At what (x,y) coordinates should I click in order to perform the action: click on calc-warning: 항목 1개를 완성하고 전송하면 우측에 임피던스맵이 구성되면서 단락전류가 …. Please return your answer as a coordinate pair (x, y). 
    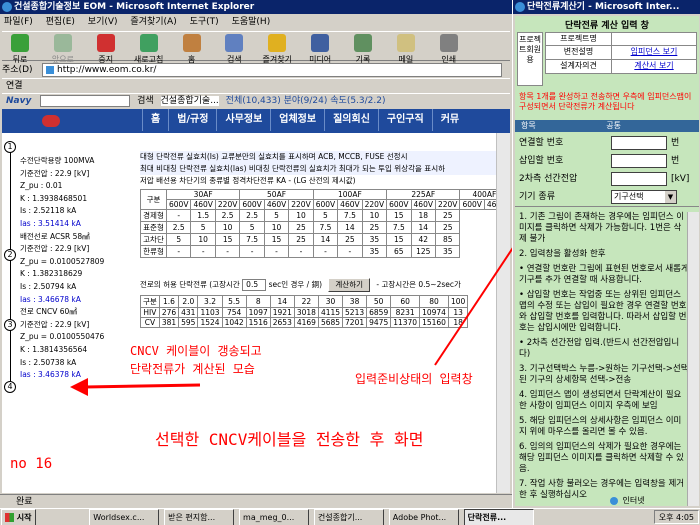
    Looking at the image, I should click on (605, 101).